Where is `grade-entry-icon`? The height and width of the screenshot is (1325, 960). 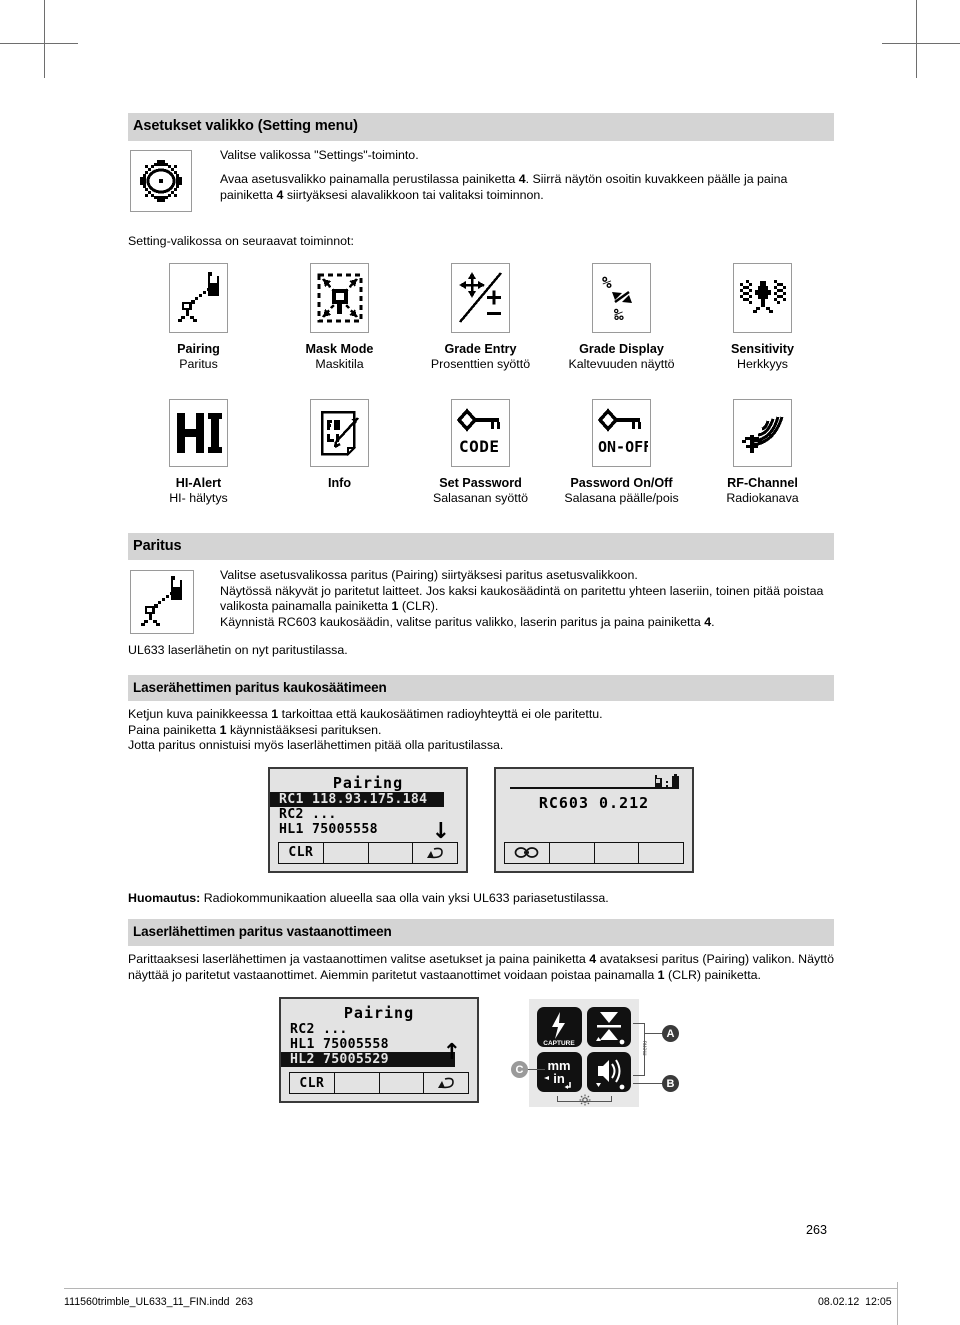 grade-entry-icon is located at coordinates (480, 297).